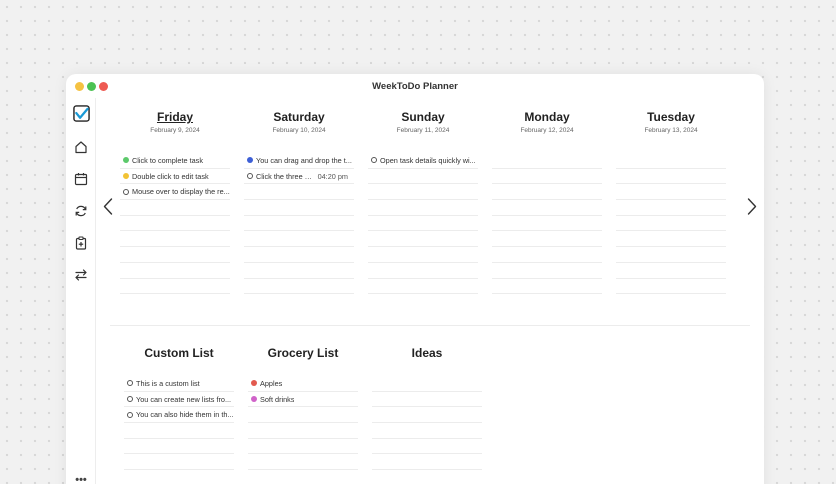 The image size is (836, 484). I want to click on more-options-icon: •••, so click(81, 479).